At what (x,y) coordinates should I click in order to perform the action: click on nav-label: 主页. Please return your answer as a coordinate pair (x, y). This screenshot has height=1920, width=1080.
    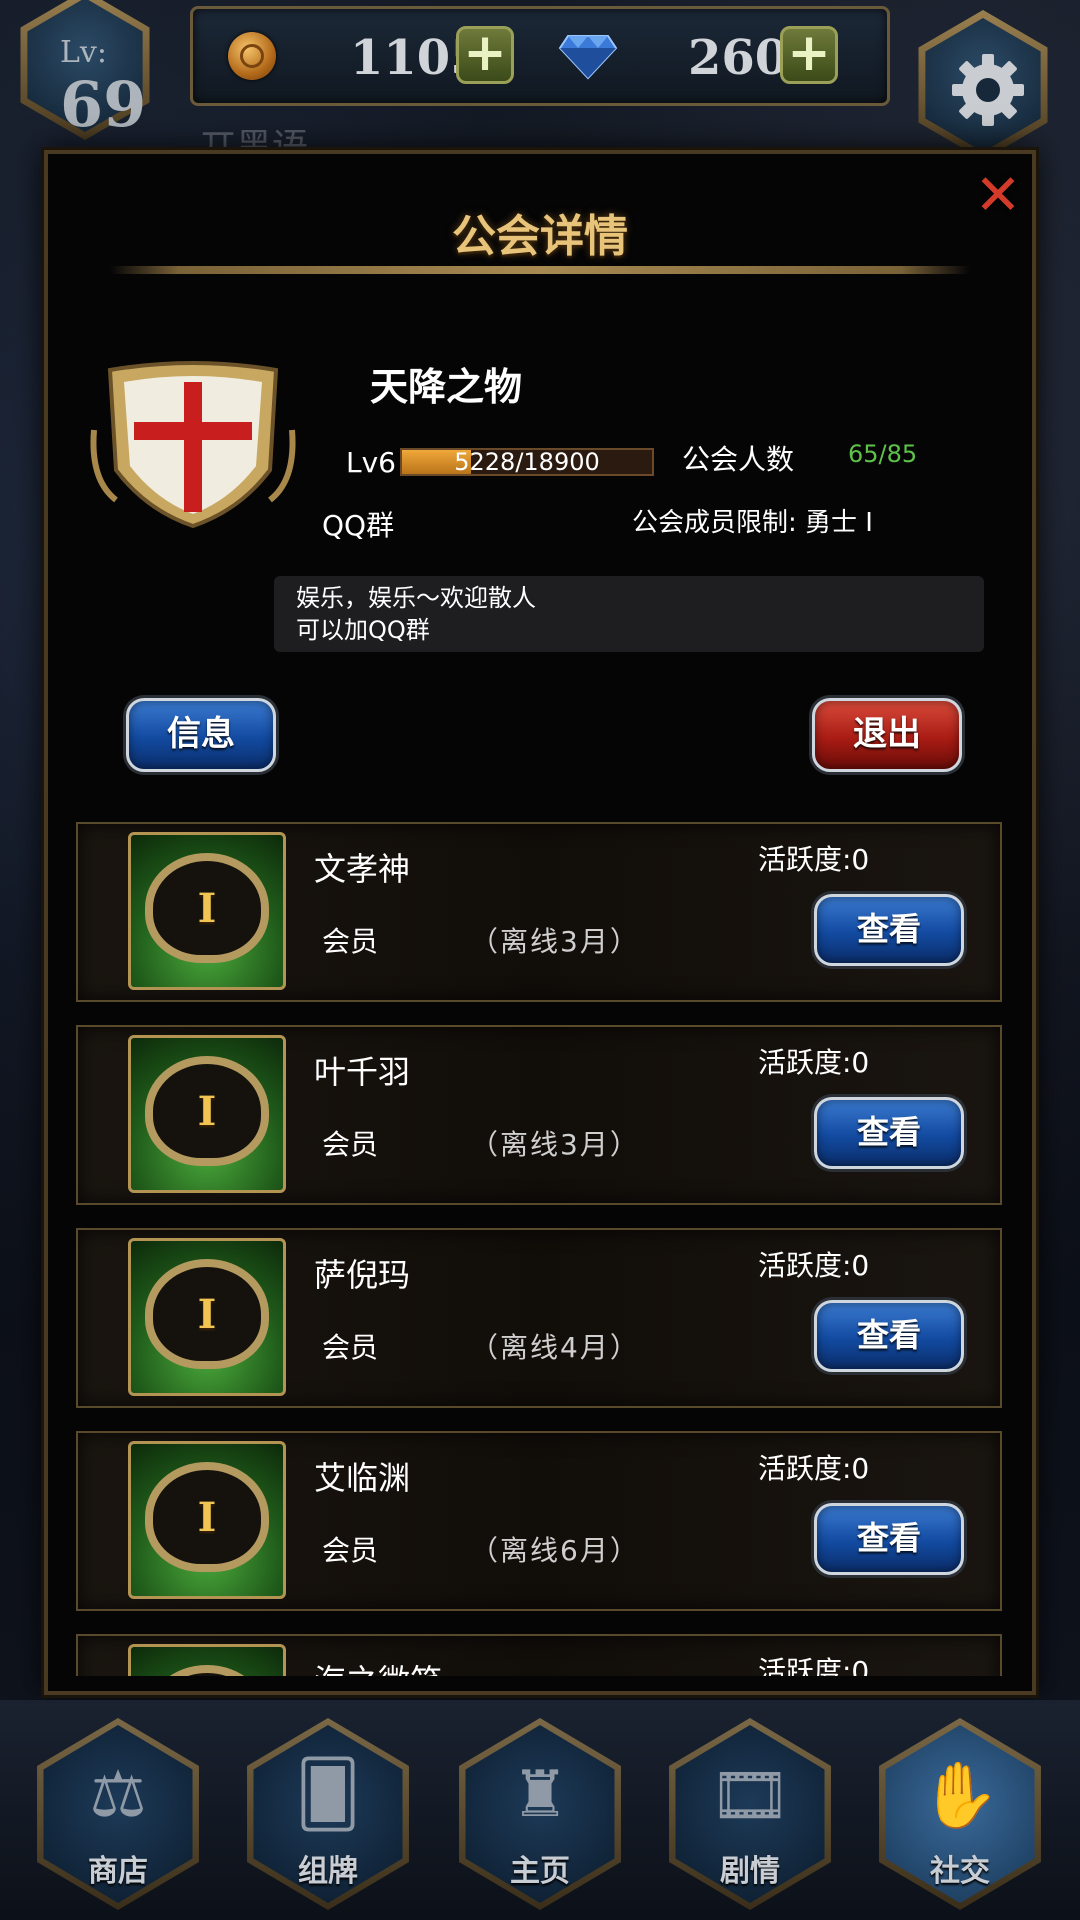
    Looking at the image, I should click on (540, 1871).